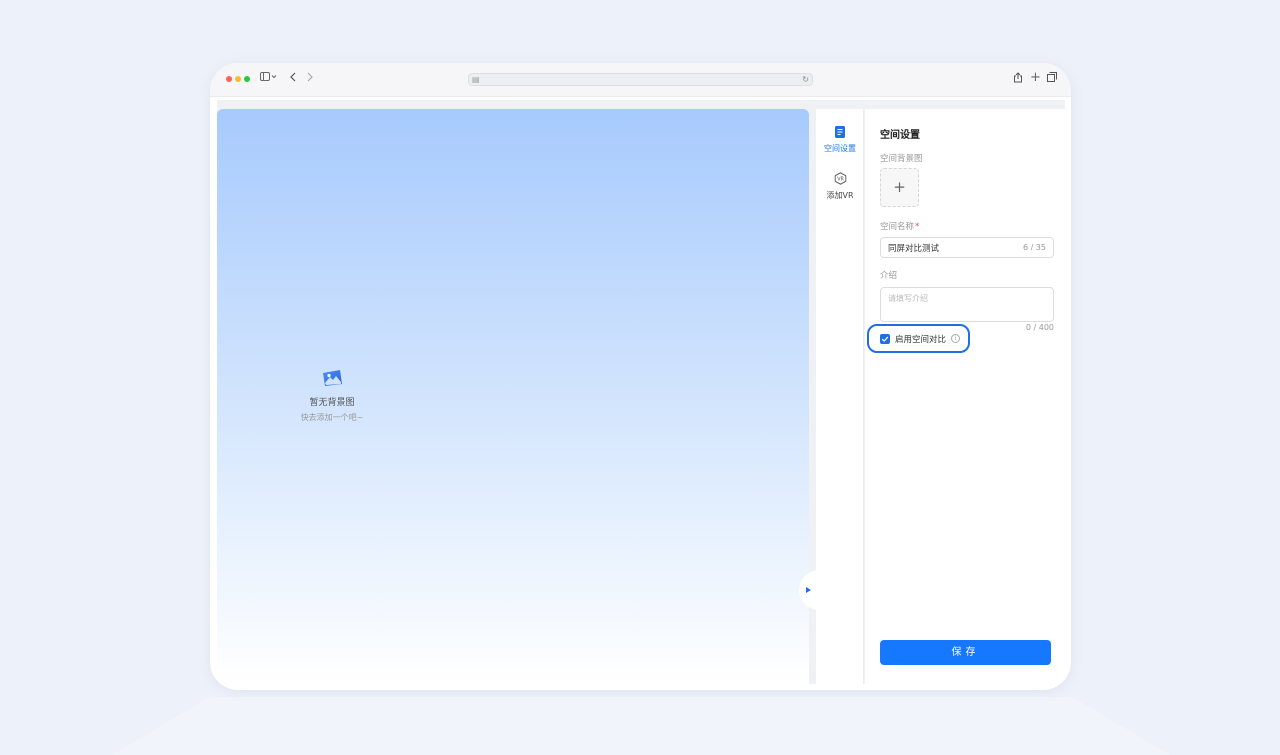 Image resolution: width=1280 pixels, height=755 pixels. I want to click on space-name-value: 同屏对比测试, so click(914, 249).